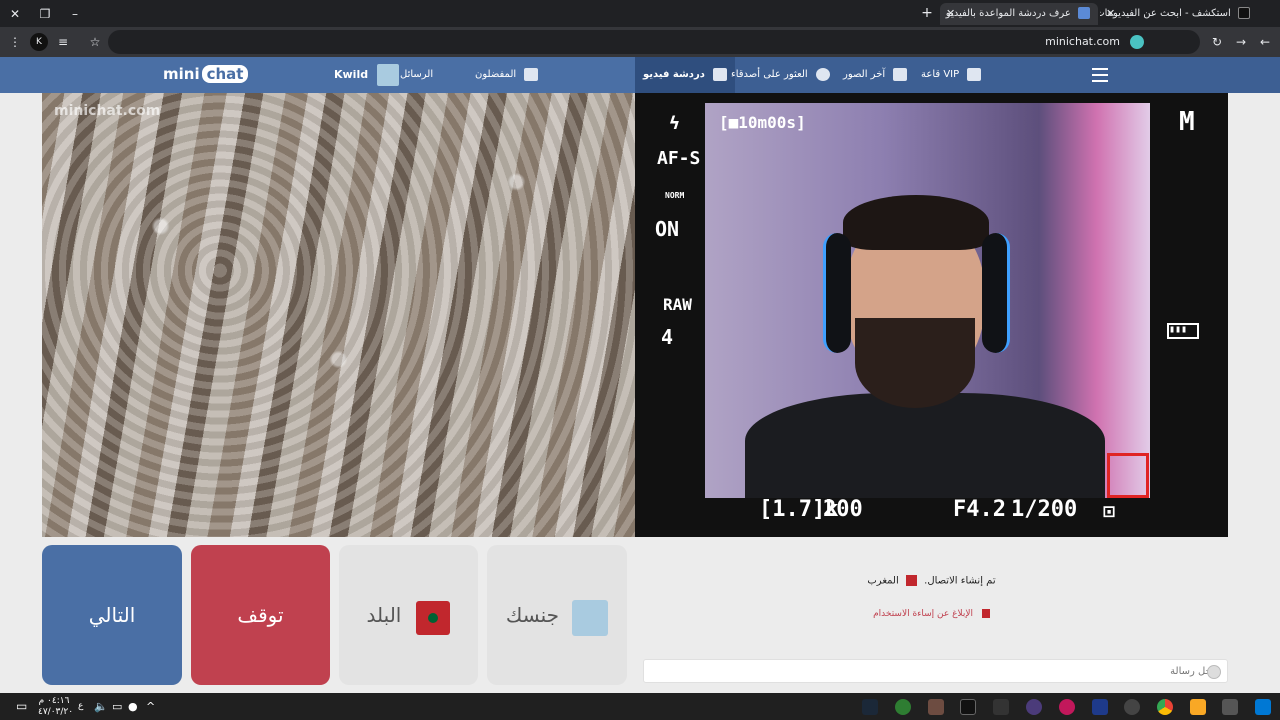 The width and height of the screenshot is (1280, 720). Describe the element at coordinates (507, 75) in the screenshot. I see `nav-favorites: المفضلون` at that location.